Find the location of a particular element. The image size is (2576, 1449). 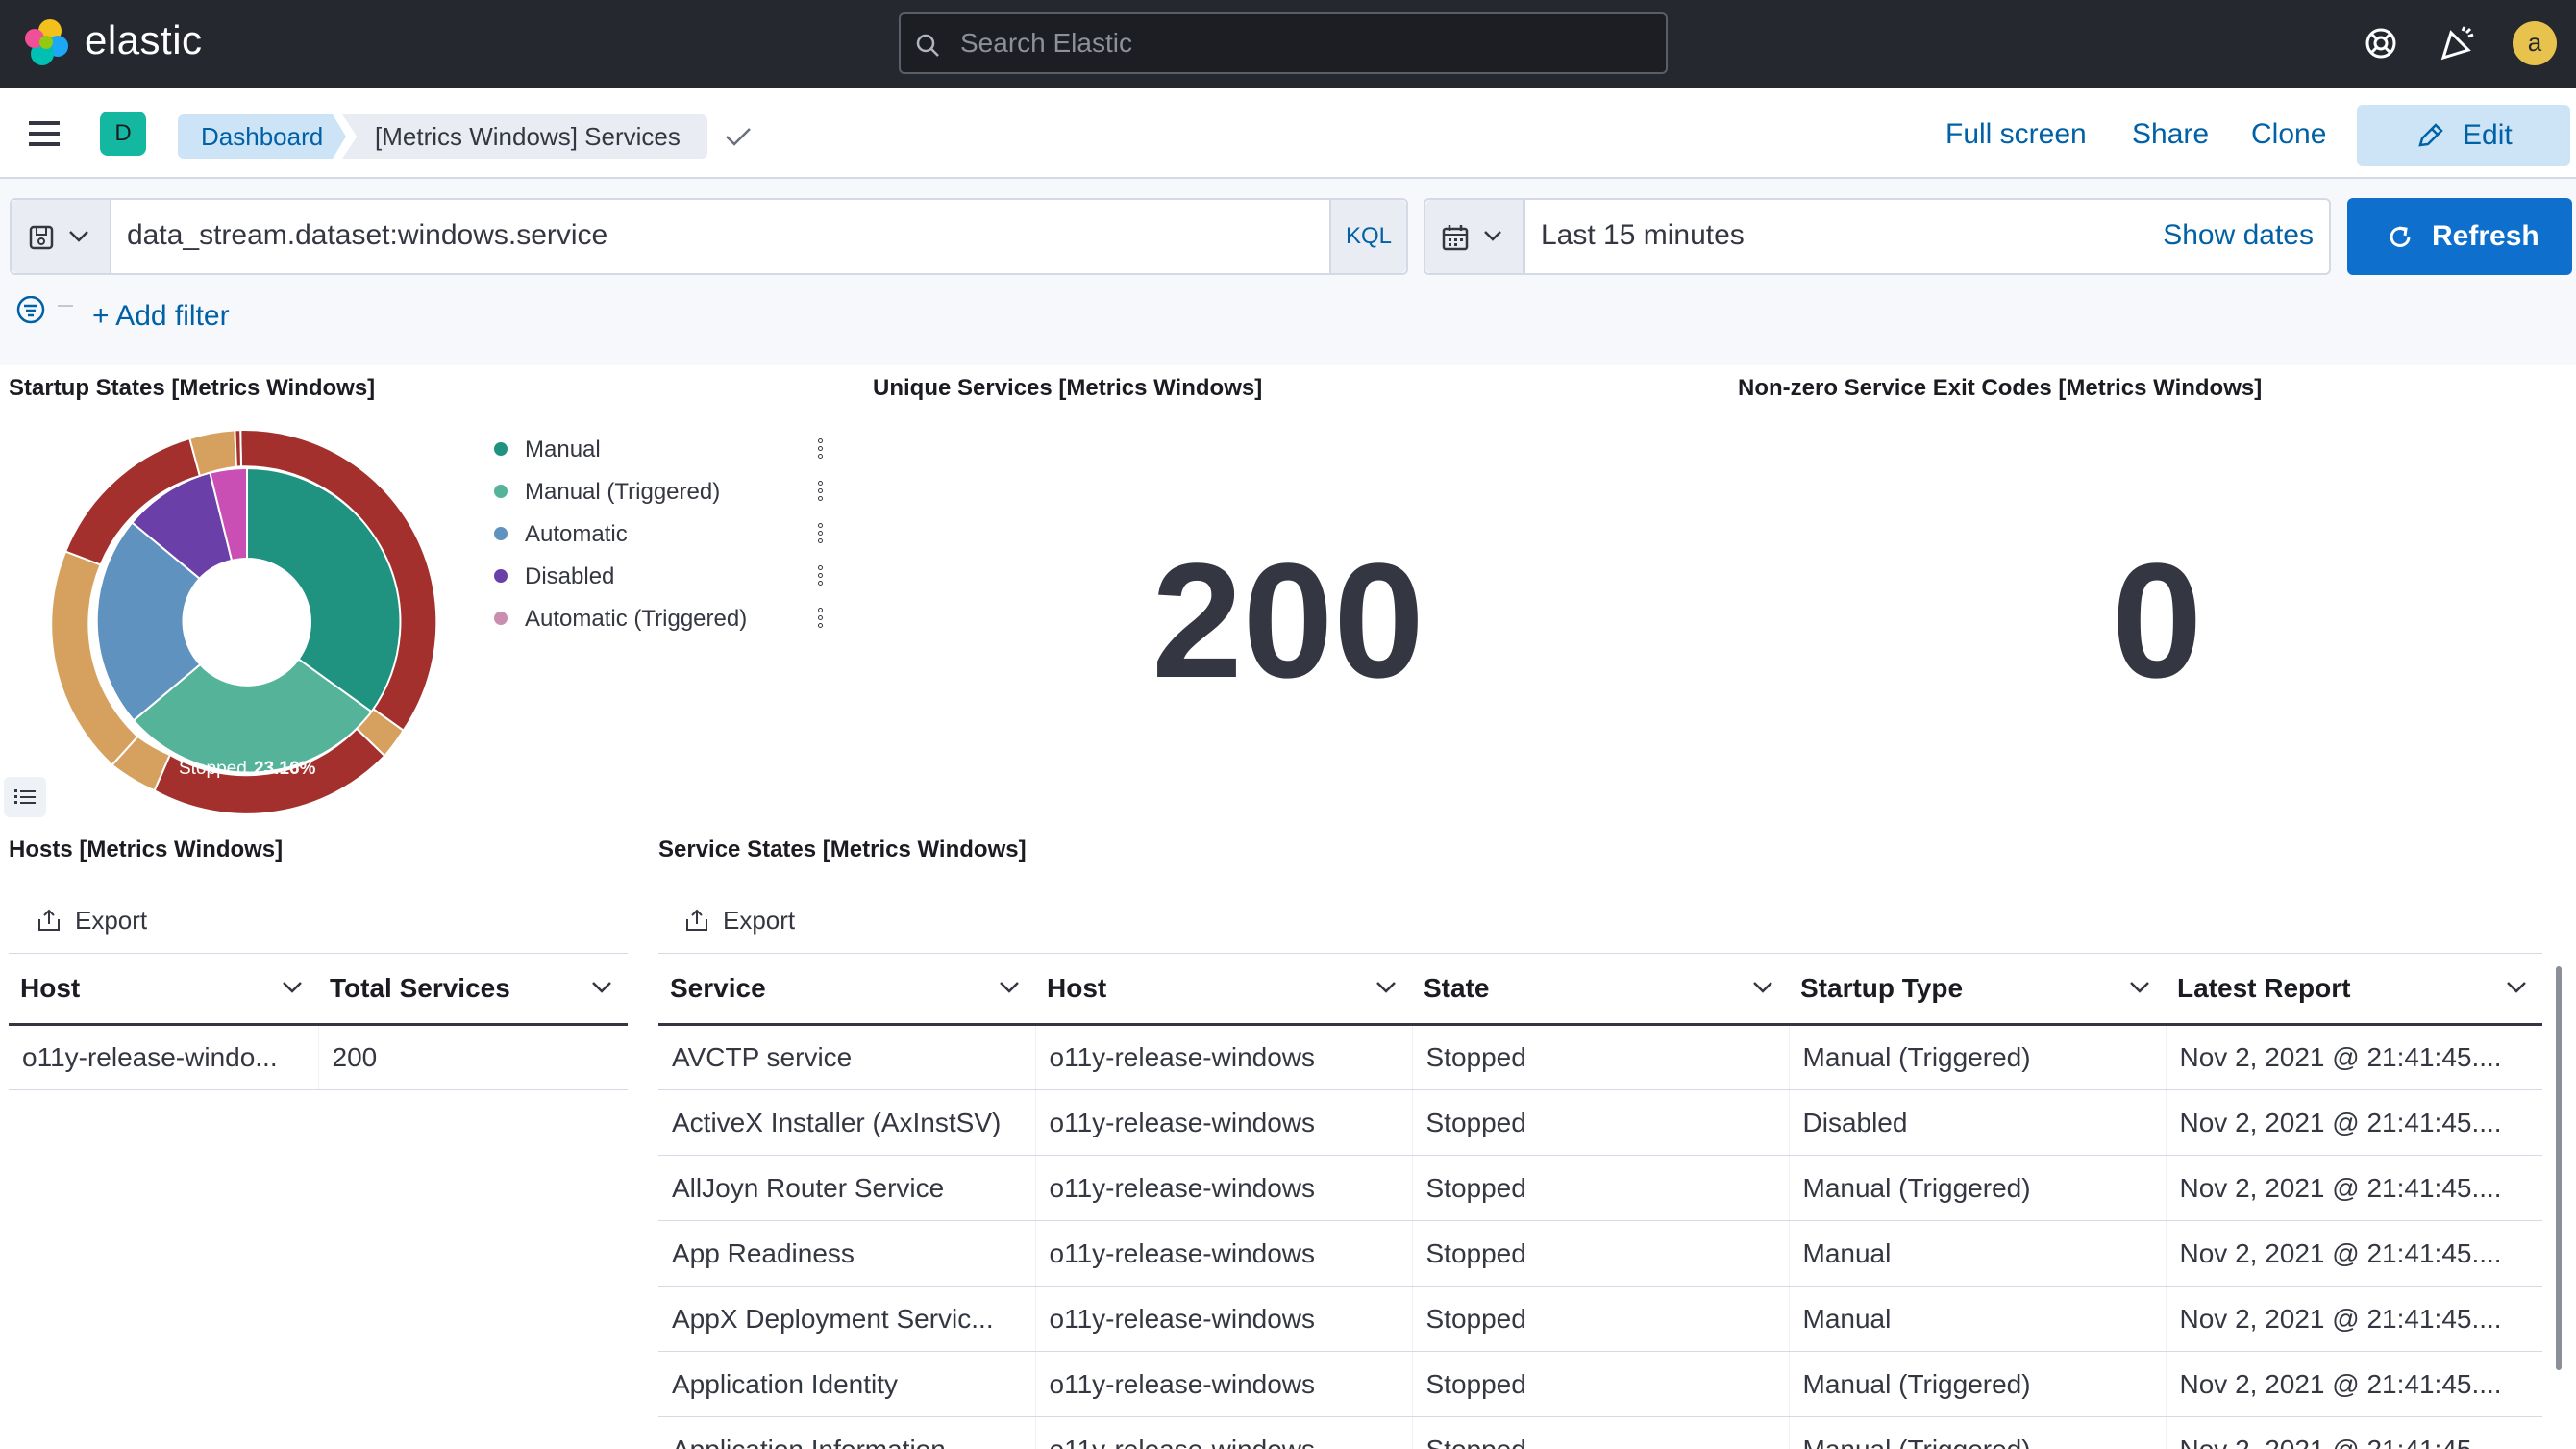

service-states-column-header: Service is located at coordinates (847, 990).